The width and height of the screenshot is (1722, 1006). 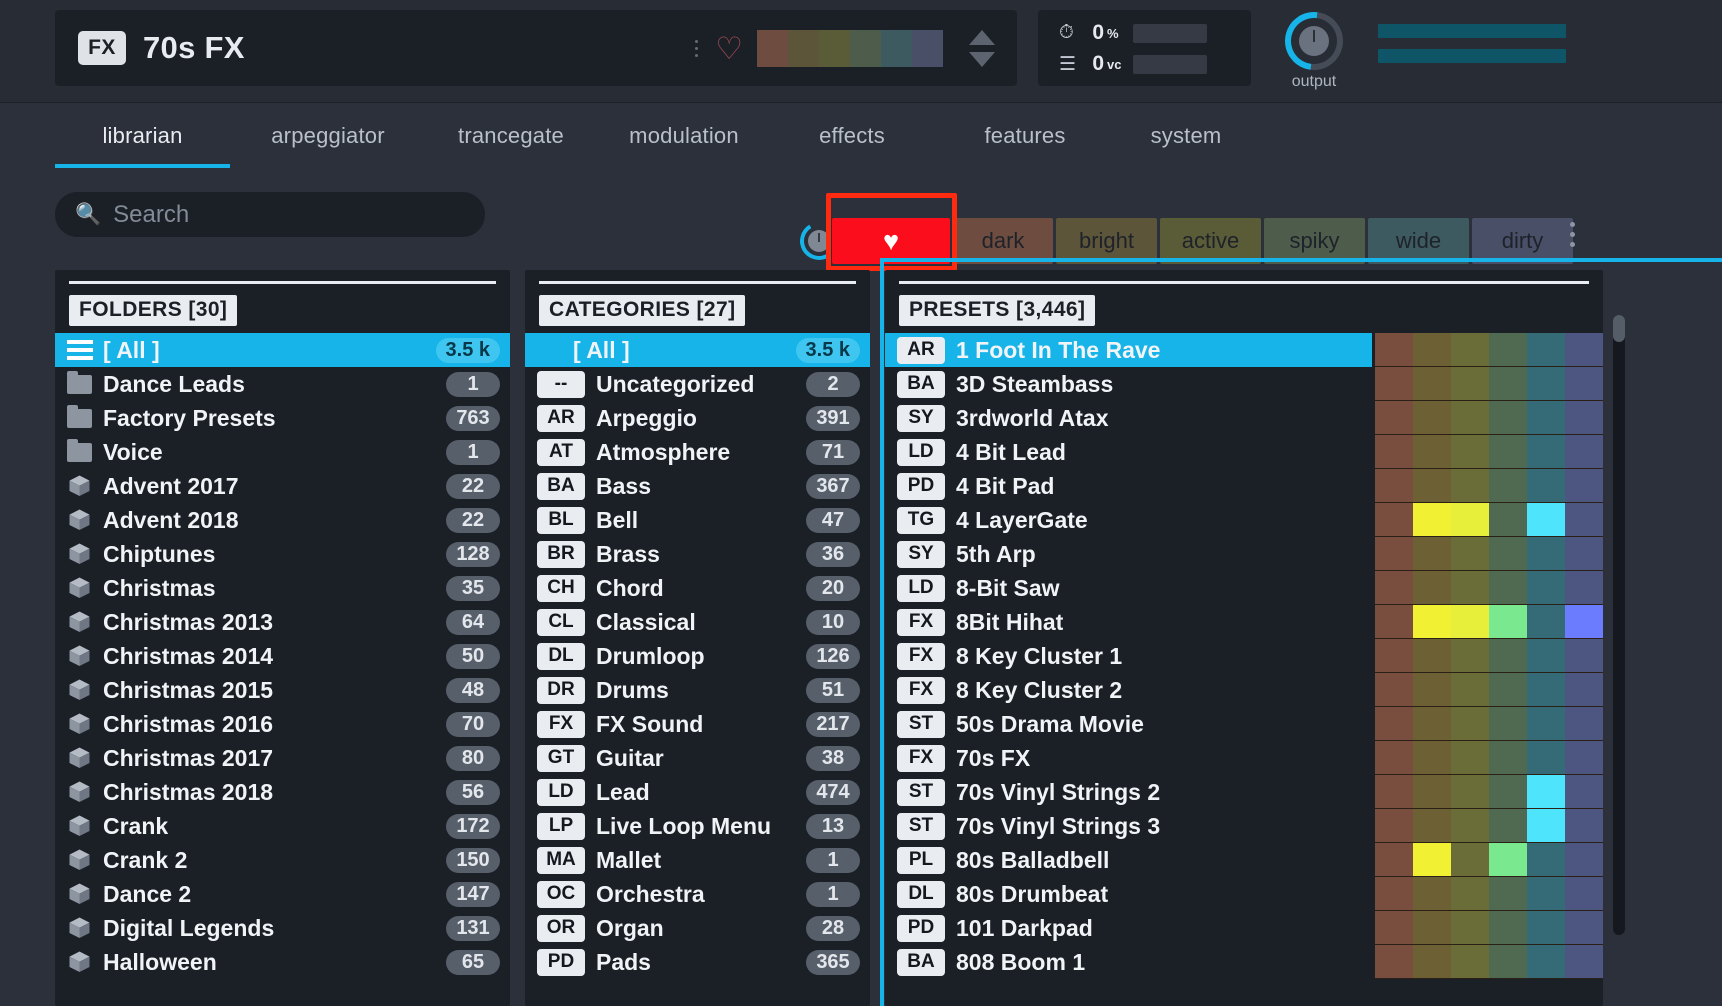 I want to click on category-row: BL Bell 47, so click(x=697, y=520).